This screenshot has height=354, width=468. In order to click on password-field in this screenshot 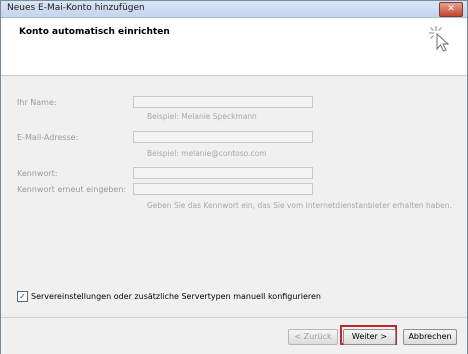, I will do `click(223, 173)`.